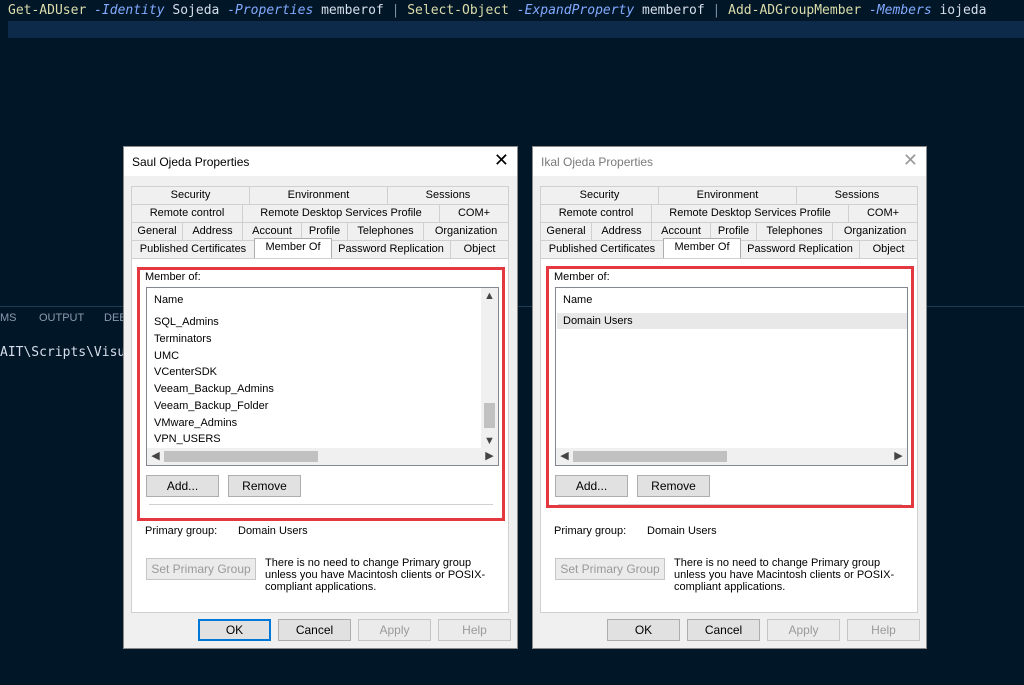 This screenshot has width=1024, height=685. Describe the element at coordinates (8, 318) in the screenshot. I see `panel-tab-problems: MS` at that location.